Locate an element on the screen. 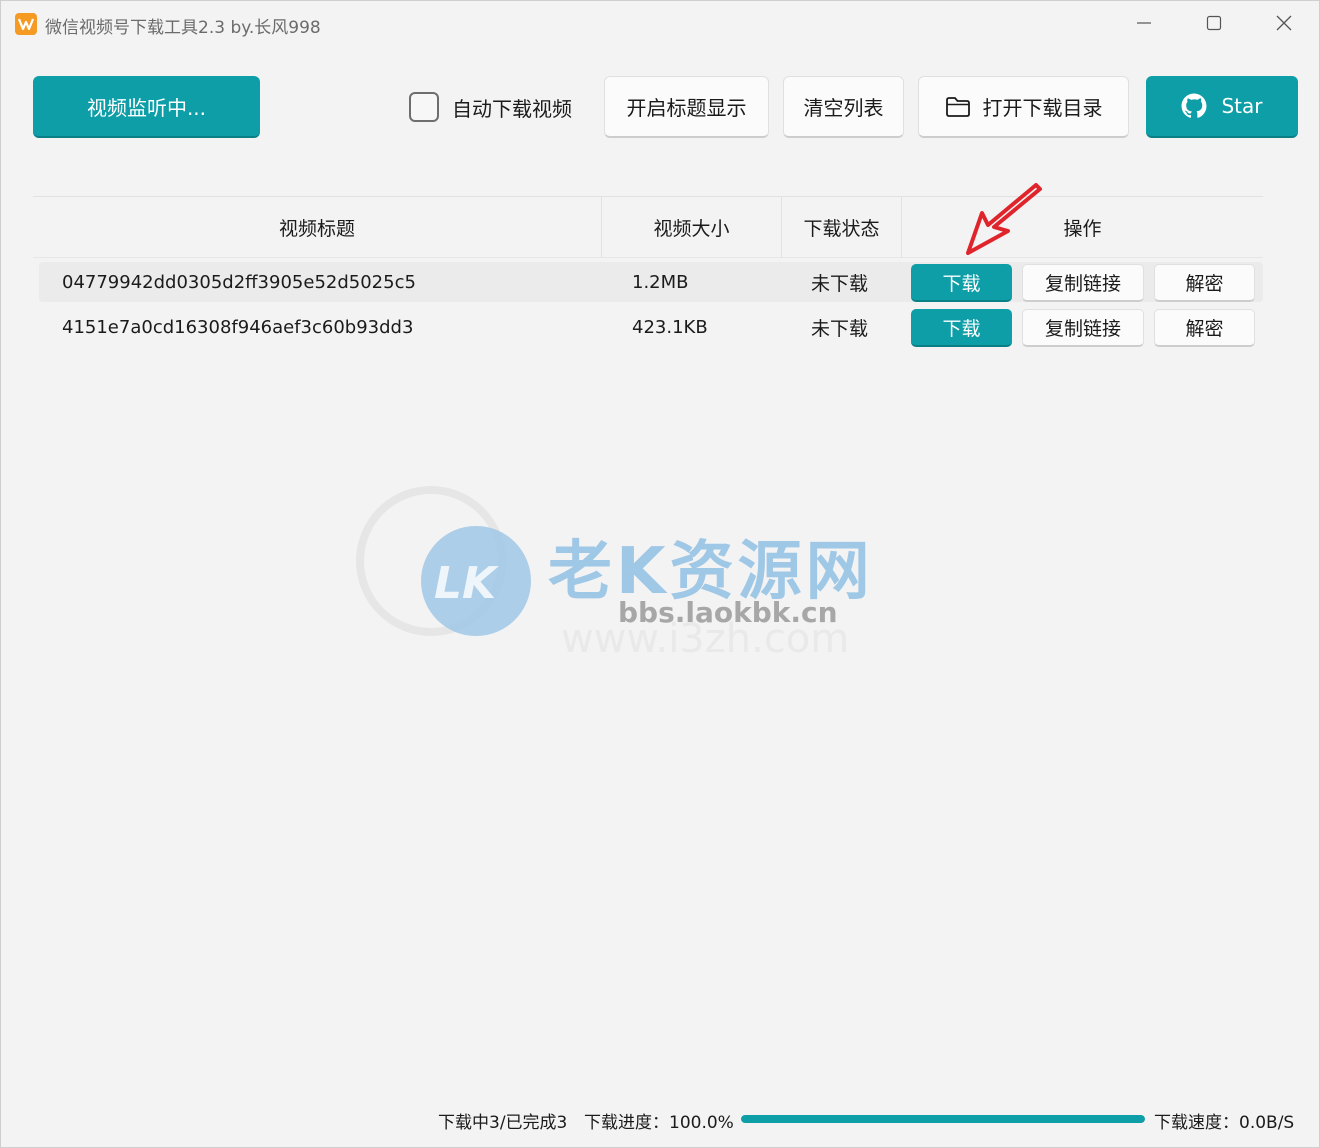 The height and width of the screenshot is (1148, 1320). download-progress-label: 下载进度：100.0% is located at coordinates (659, 1122).